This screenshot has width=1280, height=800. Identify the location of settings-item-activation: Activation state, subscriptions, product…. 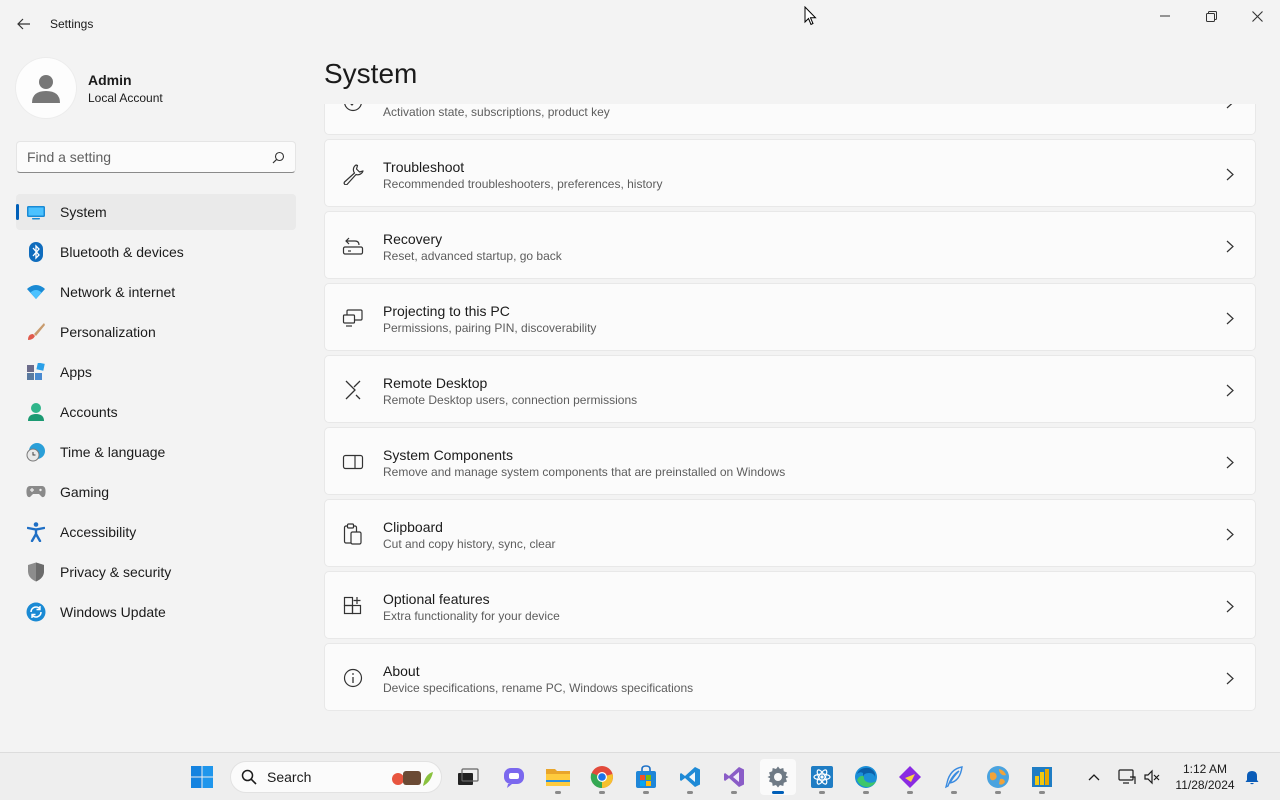
(790, 119).